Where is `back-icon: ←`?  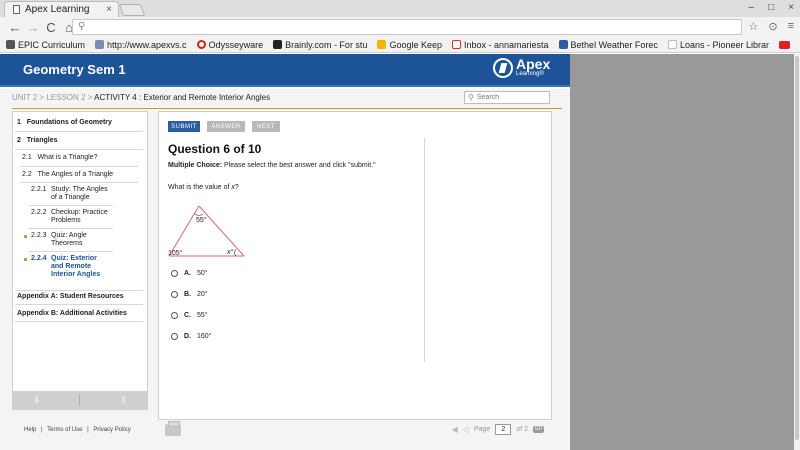
back-icon: ← is located at coordinates (15, 27).